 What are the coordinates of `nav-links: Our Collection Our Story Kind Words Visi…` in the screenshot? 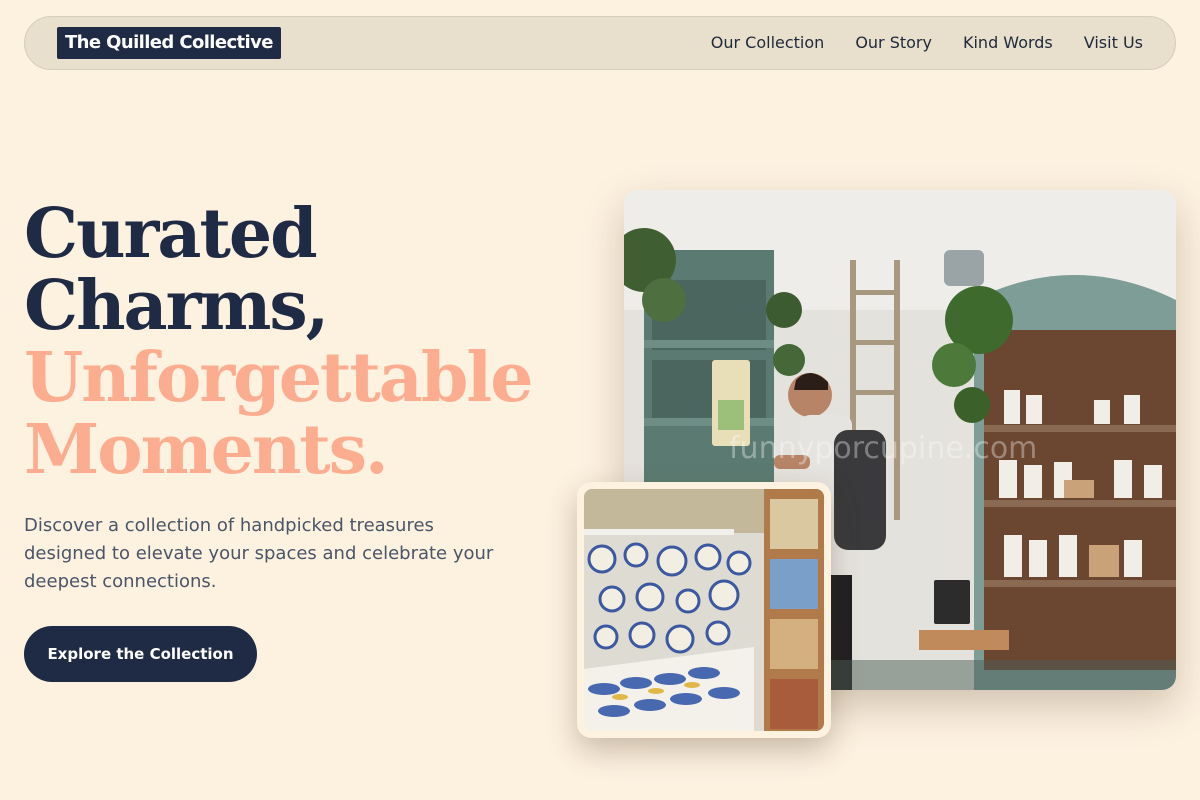 It's located at (927, 43).